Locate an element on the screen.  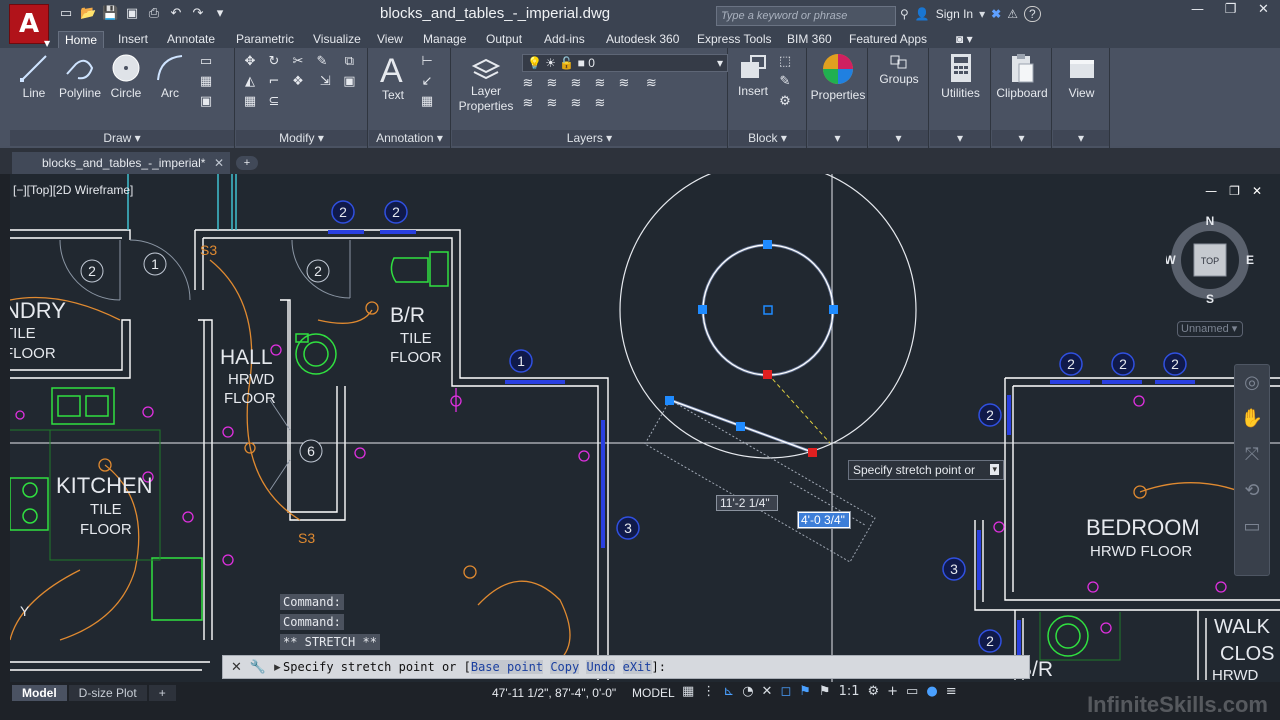
tab-insert: Insert is located at coordinates (133, 39).